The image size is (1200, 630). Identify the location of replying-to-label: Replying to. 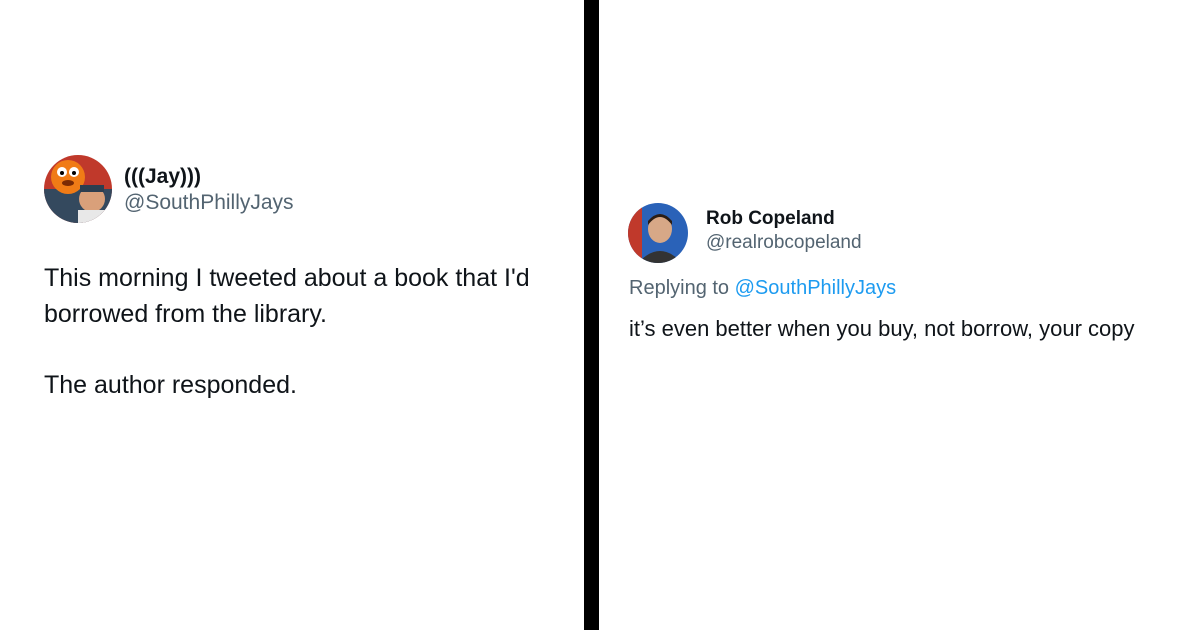
(679, 288).